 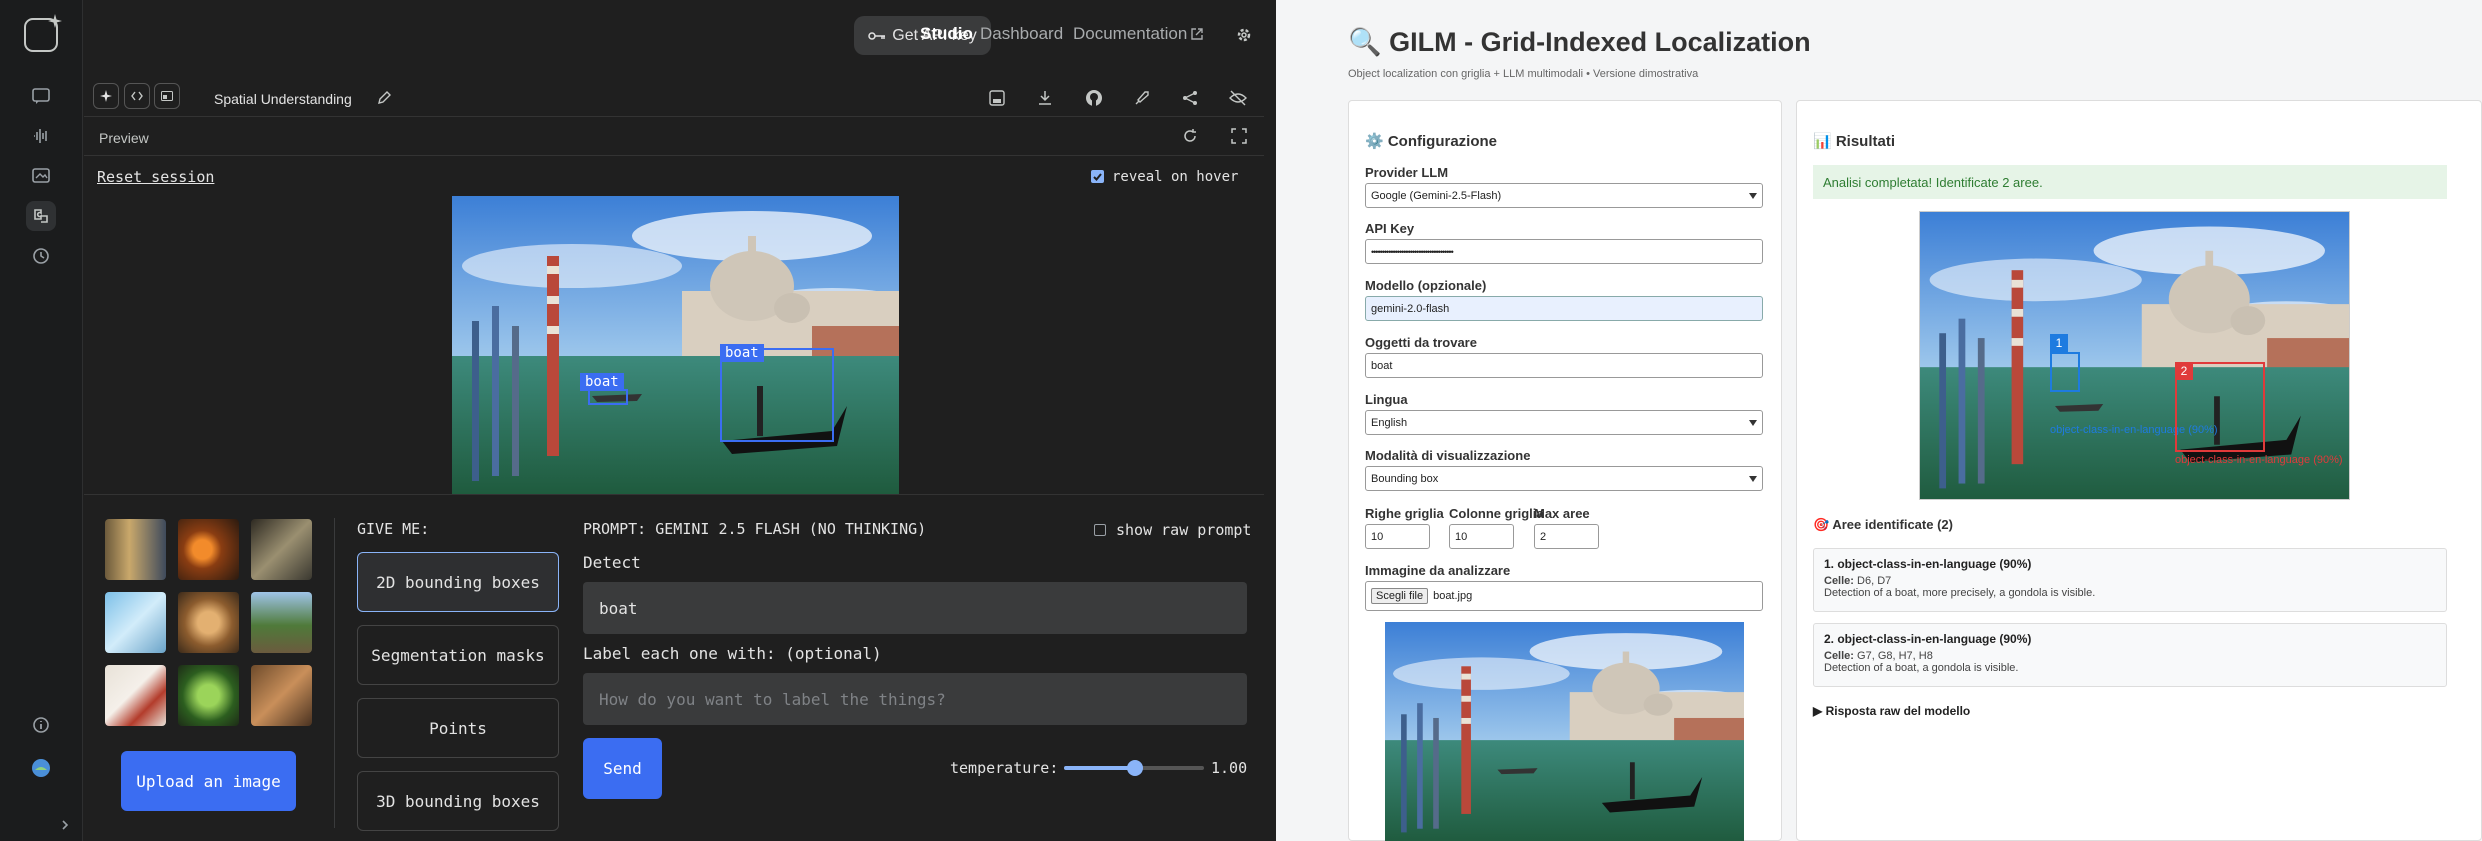 What do you see at coordinates (41, 420) in the screenshot?
I see `left-nav-rail` at bounding box center [41, 420].